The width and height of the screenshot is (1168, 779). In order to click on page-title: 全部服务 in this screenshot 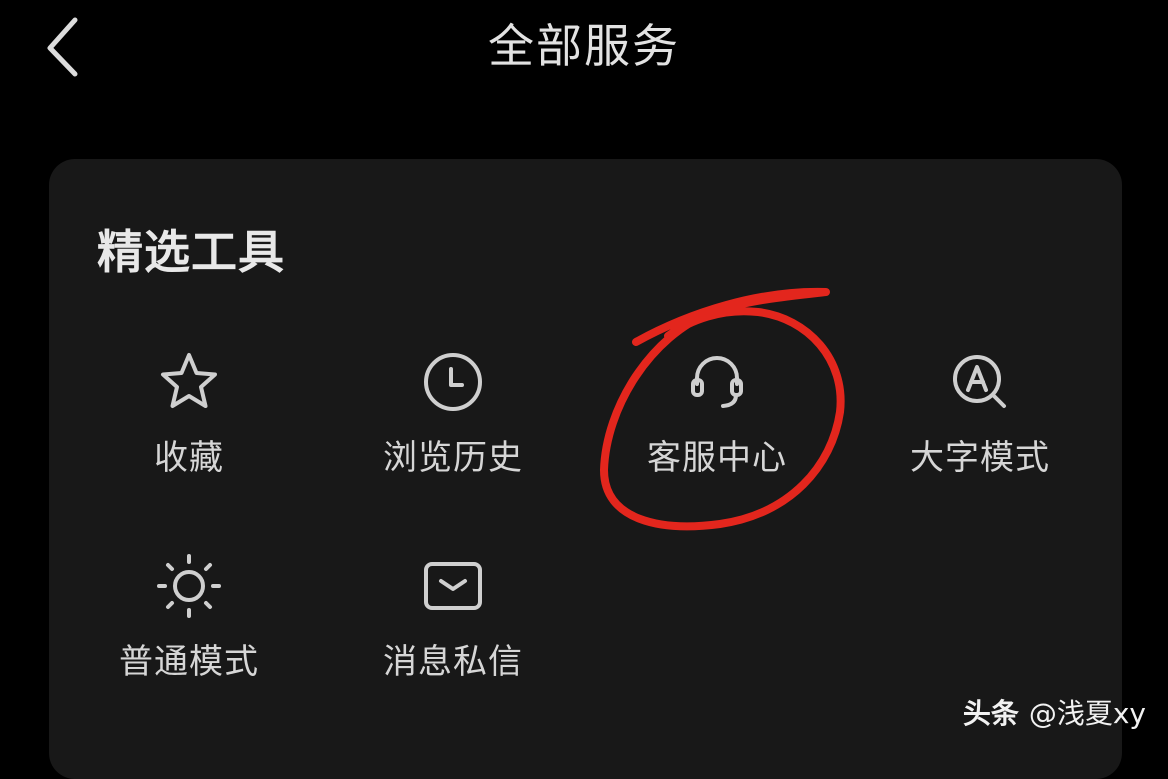, I will do `click(584, 46)`.